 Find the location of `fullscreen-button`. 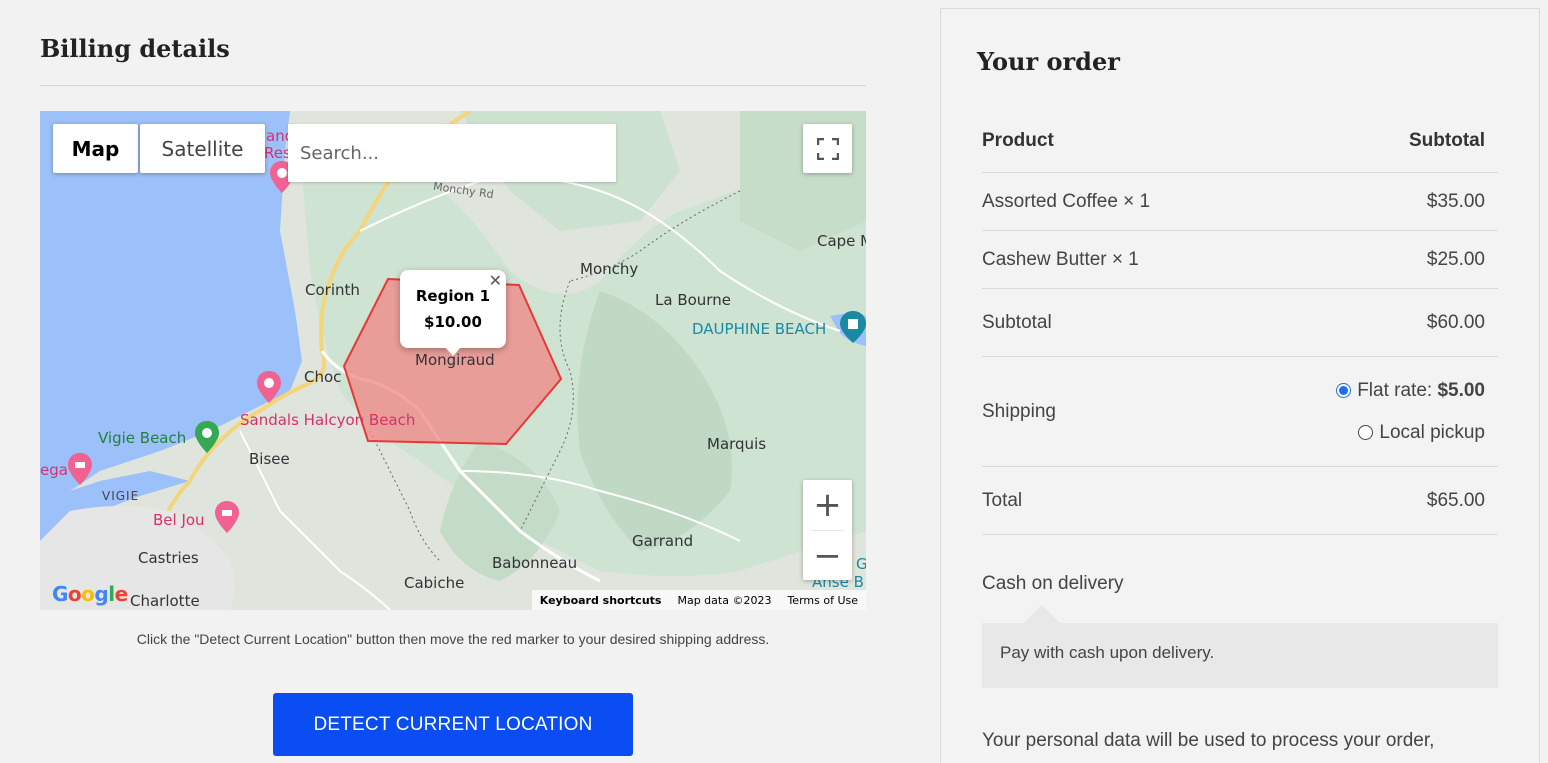

fullscreen-button is located at coordinates (827, 148).